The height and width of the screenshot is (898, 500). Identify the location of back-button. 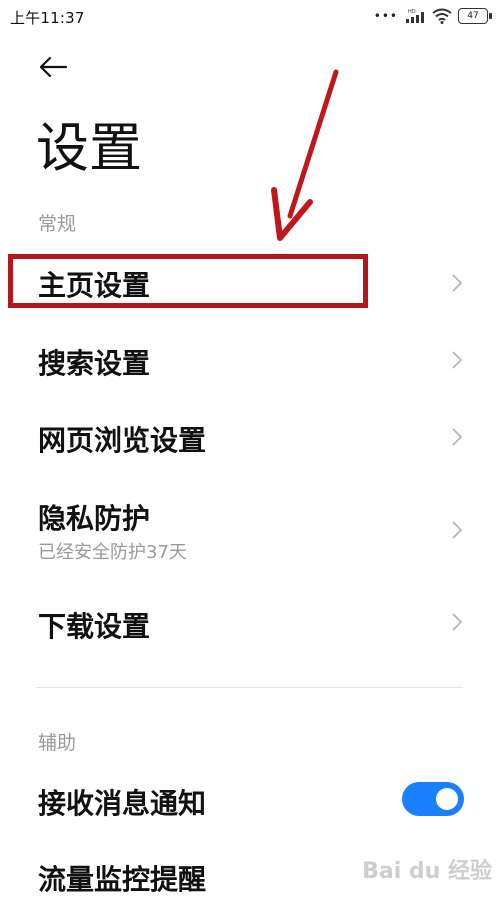
(53, 67).